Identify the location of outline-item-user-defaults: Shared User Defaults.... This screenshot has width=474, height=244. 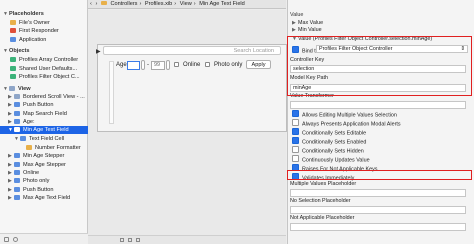
(54, 69).